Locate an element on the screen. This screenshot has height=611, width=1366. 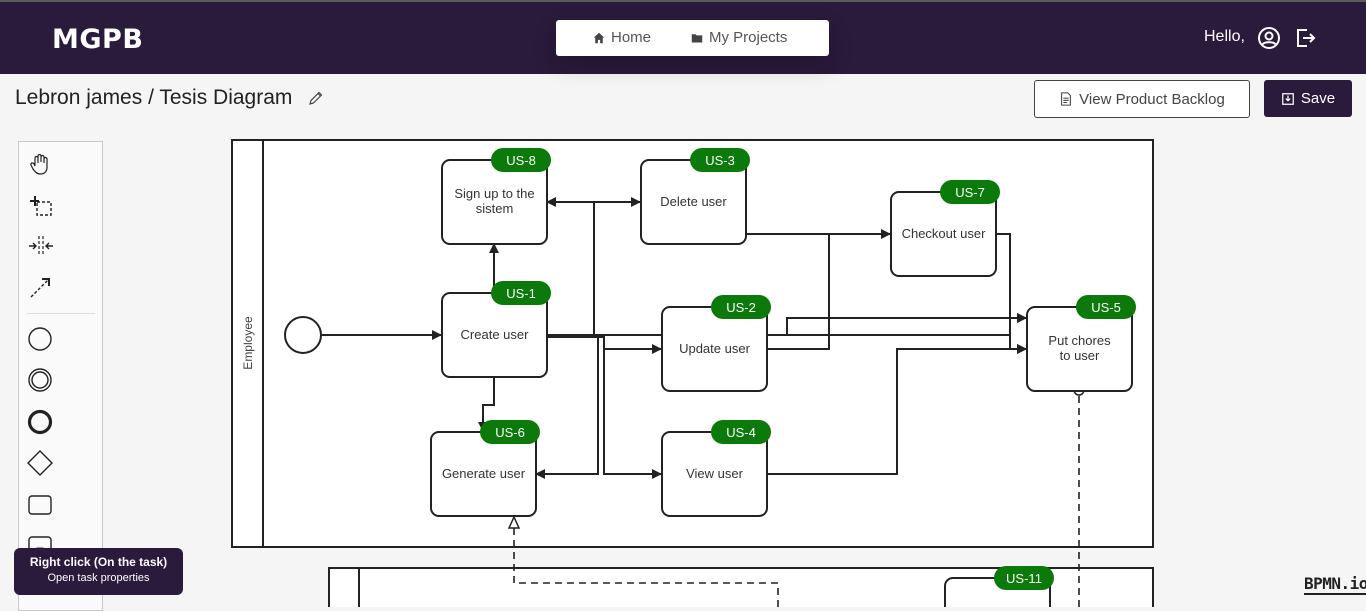
bpmn-io-watermark: BPMN.io is located at coordinates (1335, 584).